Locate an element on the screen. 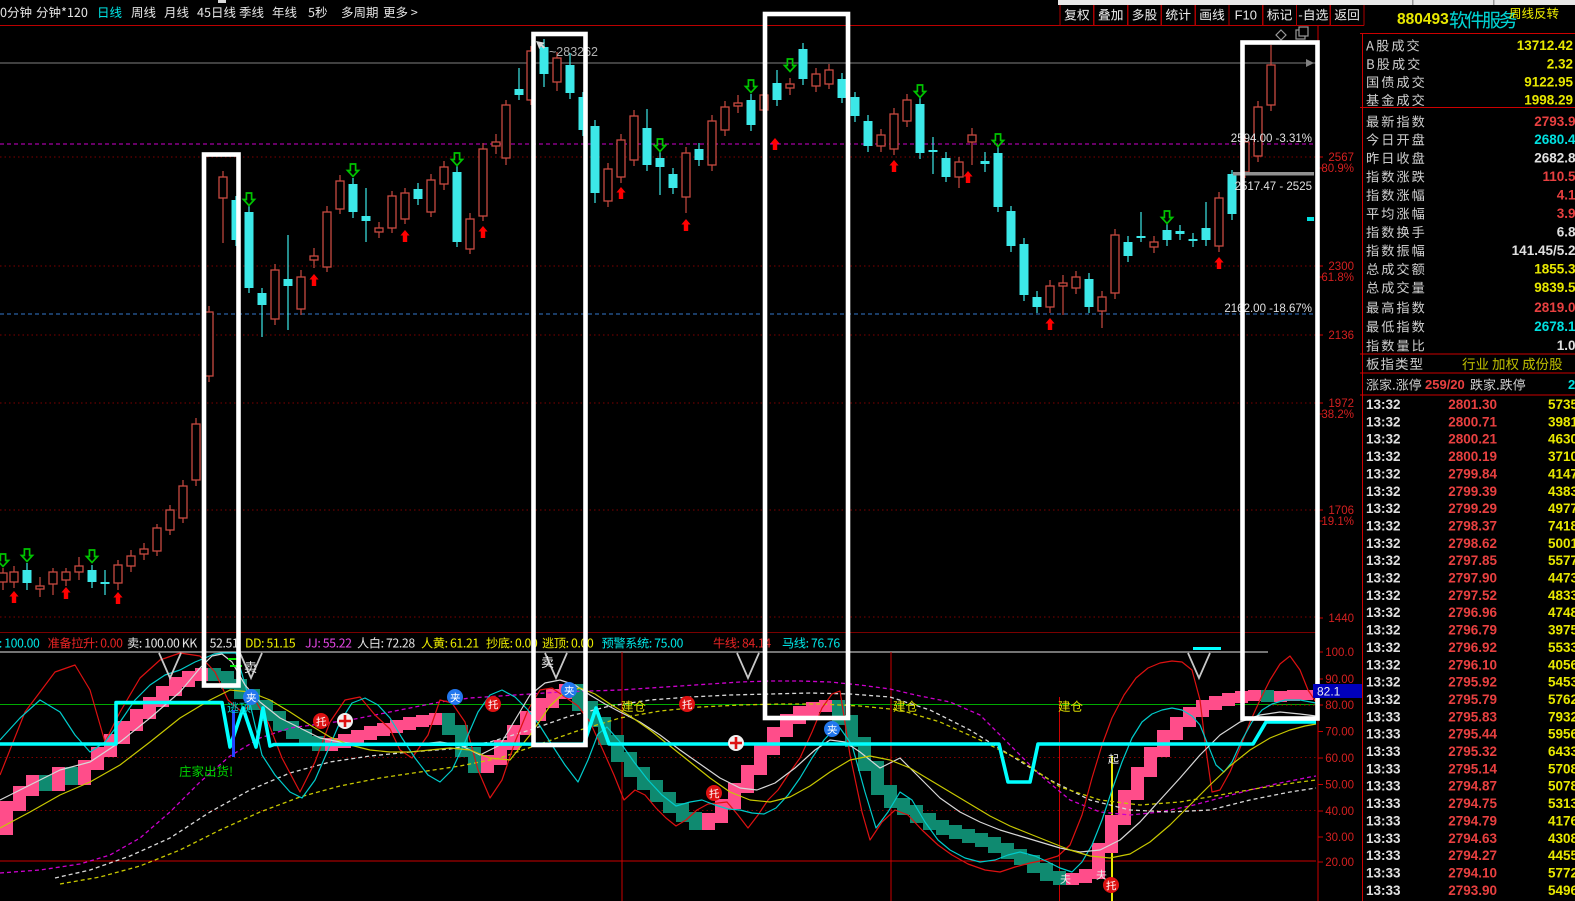 This screenshot has height=901, width=1575. svg-text: 57722 is located at coordinates (1561, 872).